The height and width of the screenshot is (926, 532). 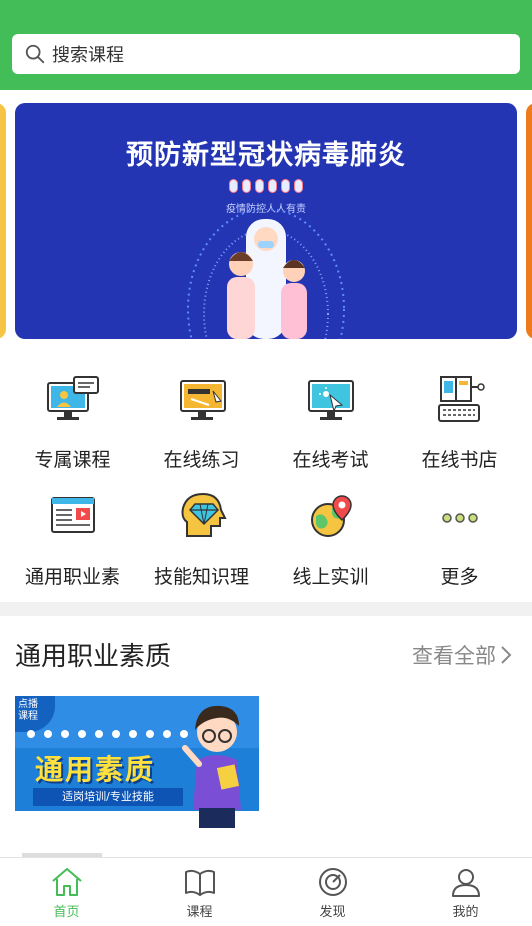 I want to click on search-input: 搜索课程, so click(x=266, y=54).